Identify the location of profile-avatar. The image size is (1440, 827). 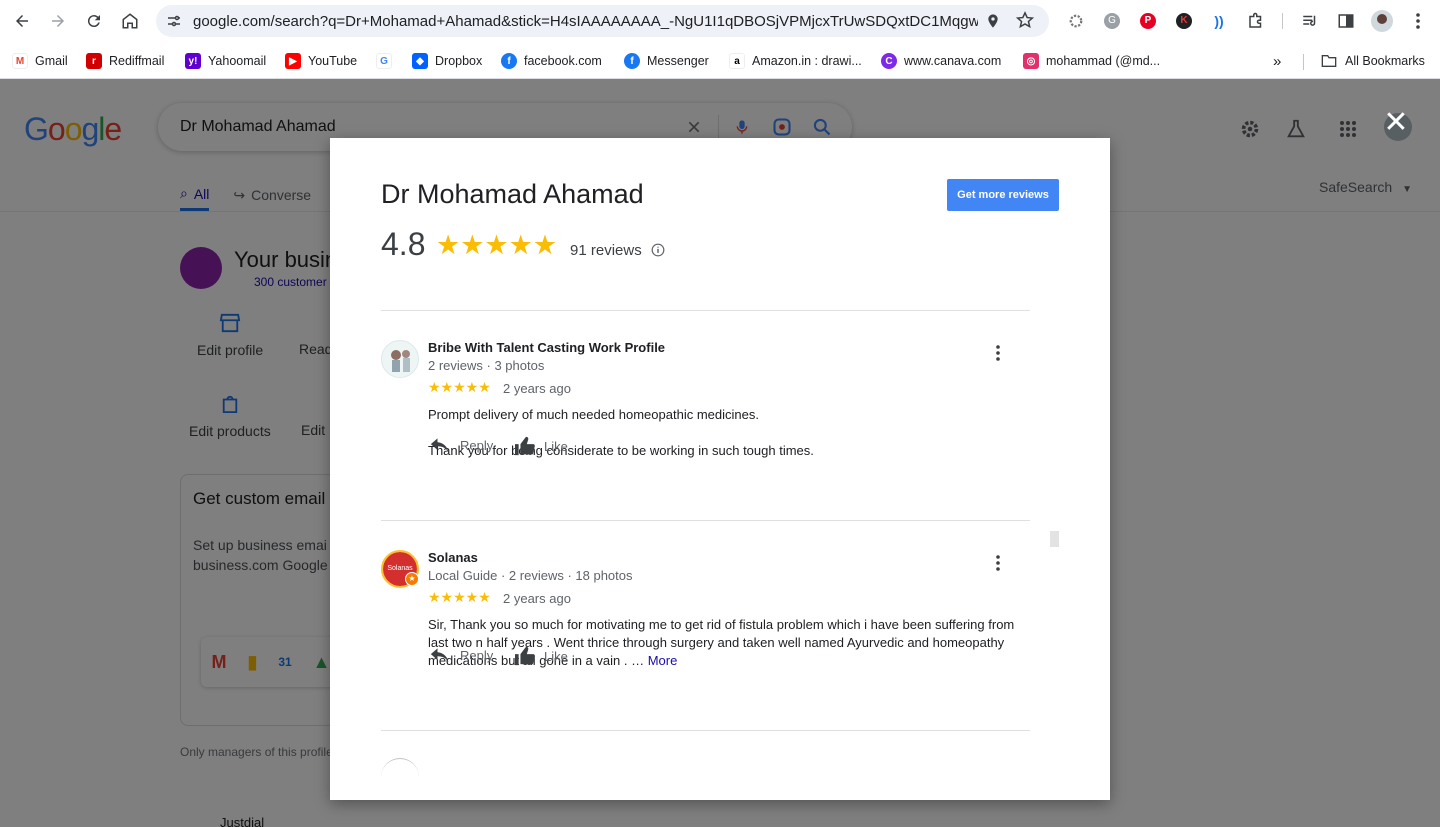
(1382, 21).